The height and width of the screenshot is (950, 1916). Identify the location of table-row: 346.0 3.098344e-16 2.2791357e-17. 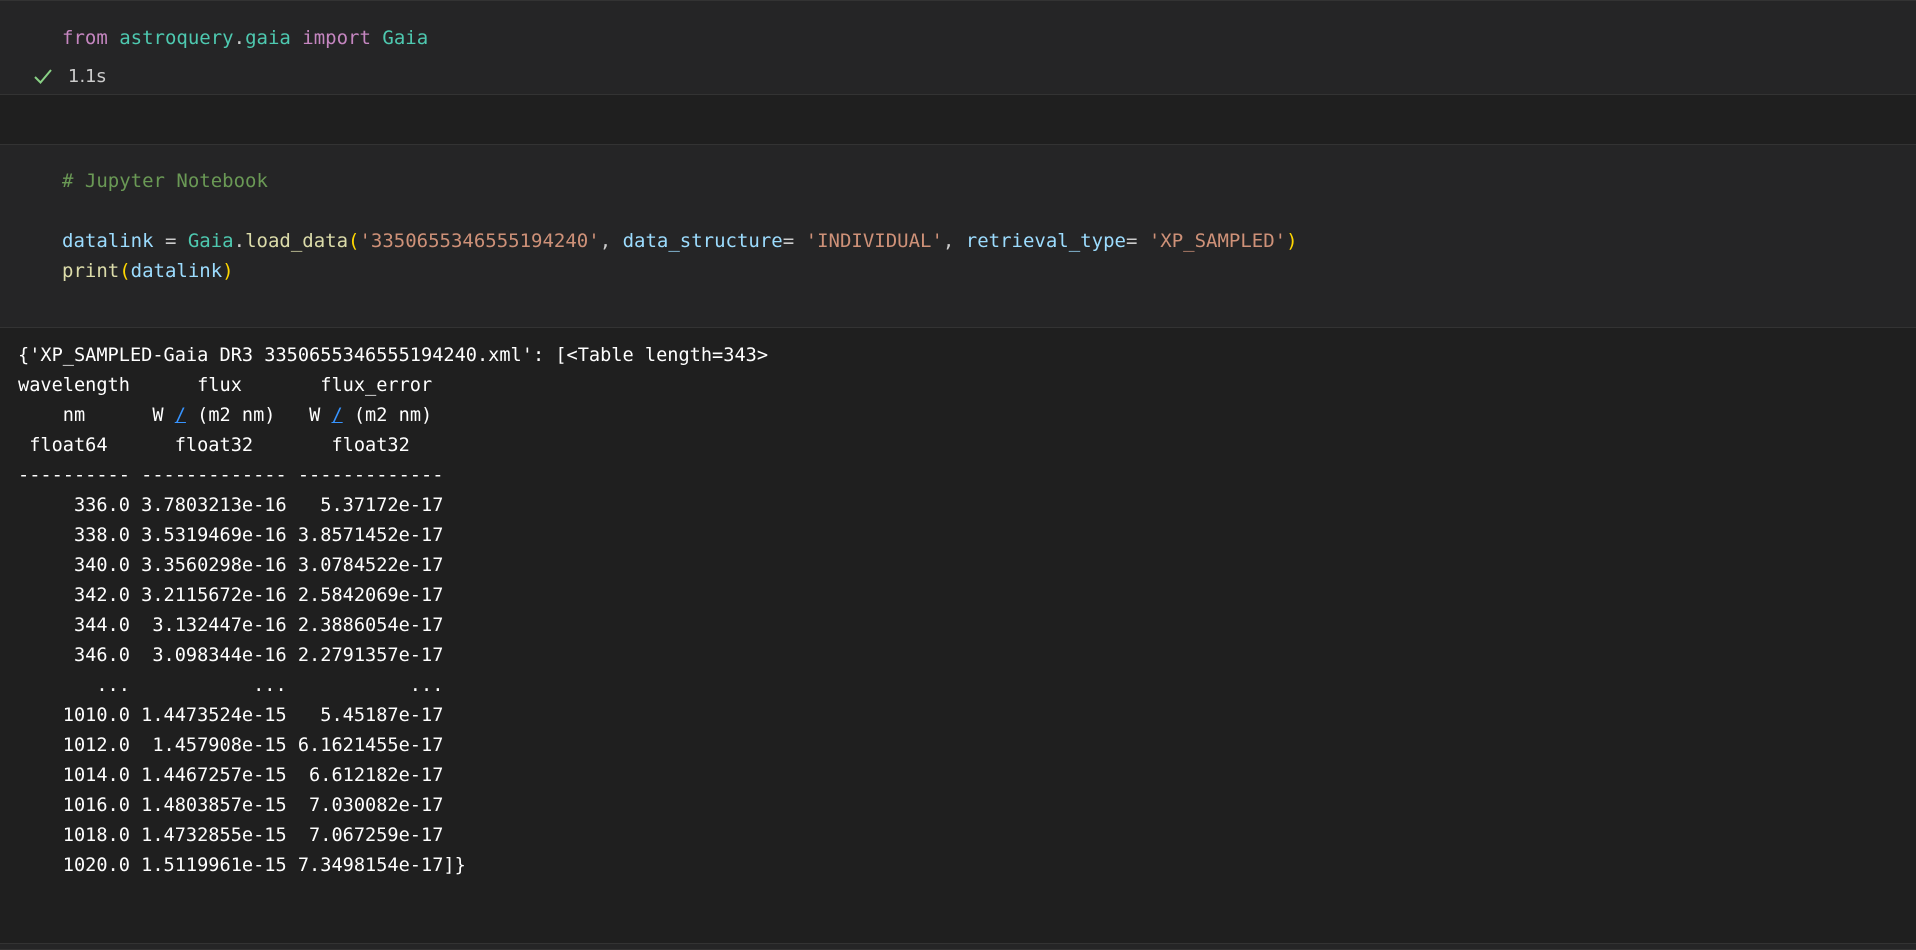
(231, 655).